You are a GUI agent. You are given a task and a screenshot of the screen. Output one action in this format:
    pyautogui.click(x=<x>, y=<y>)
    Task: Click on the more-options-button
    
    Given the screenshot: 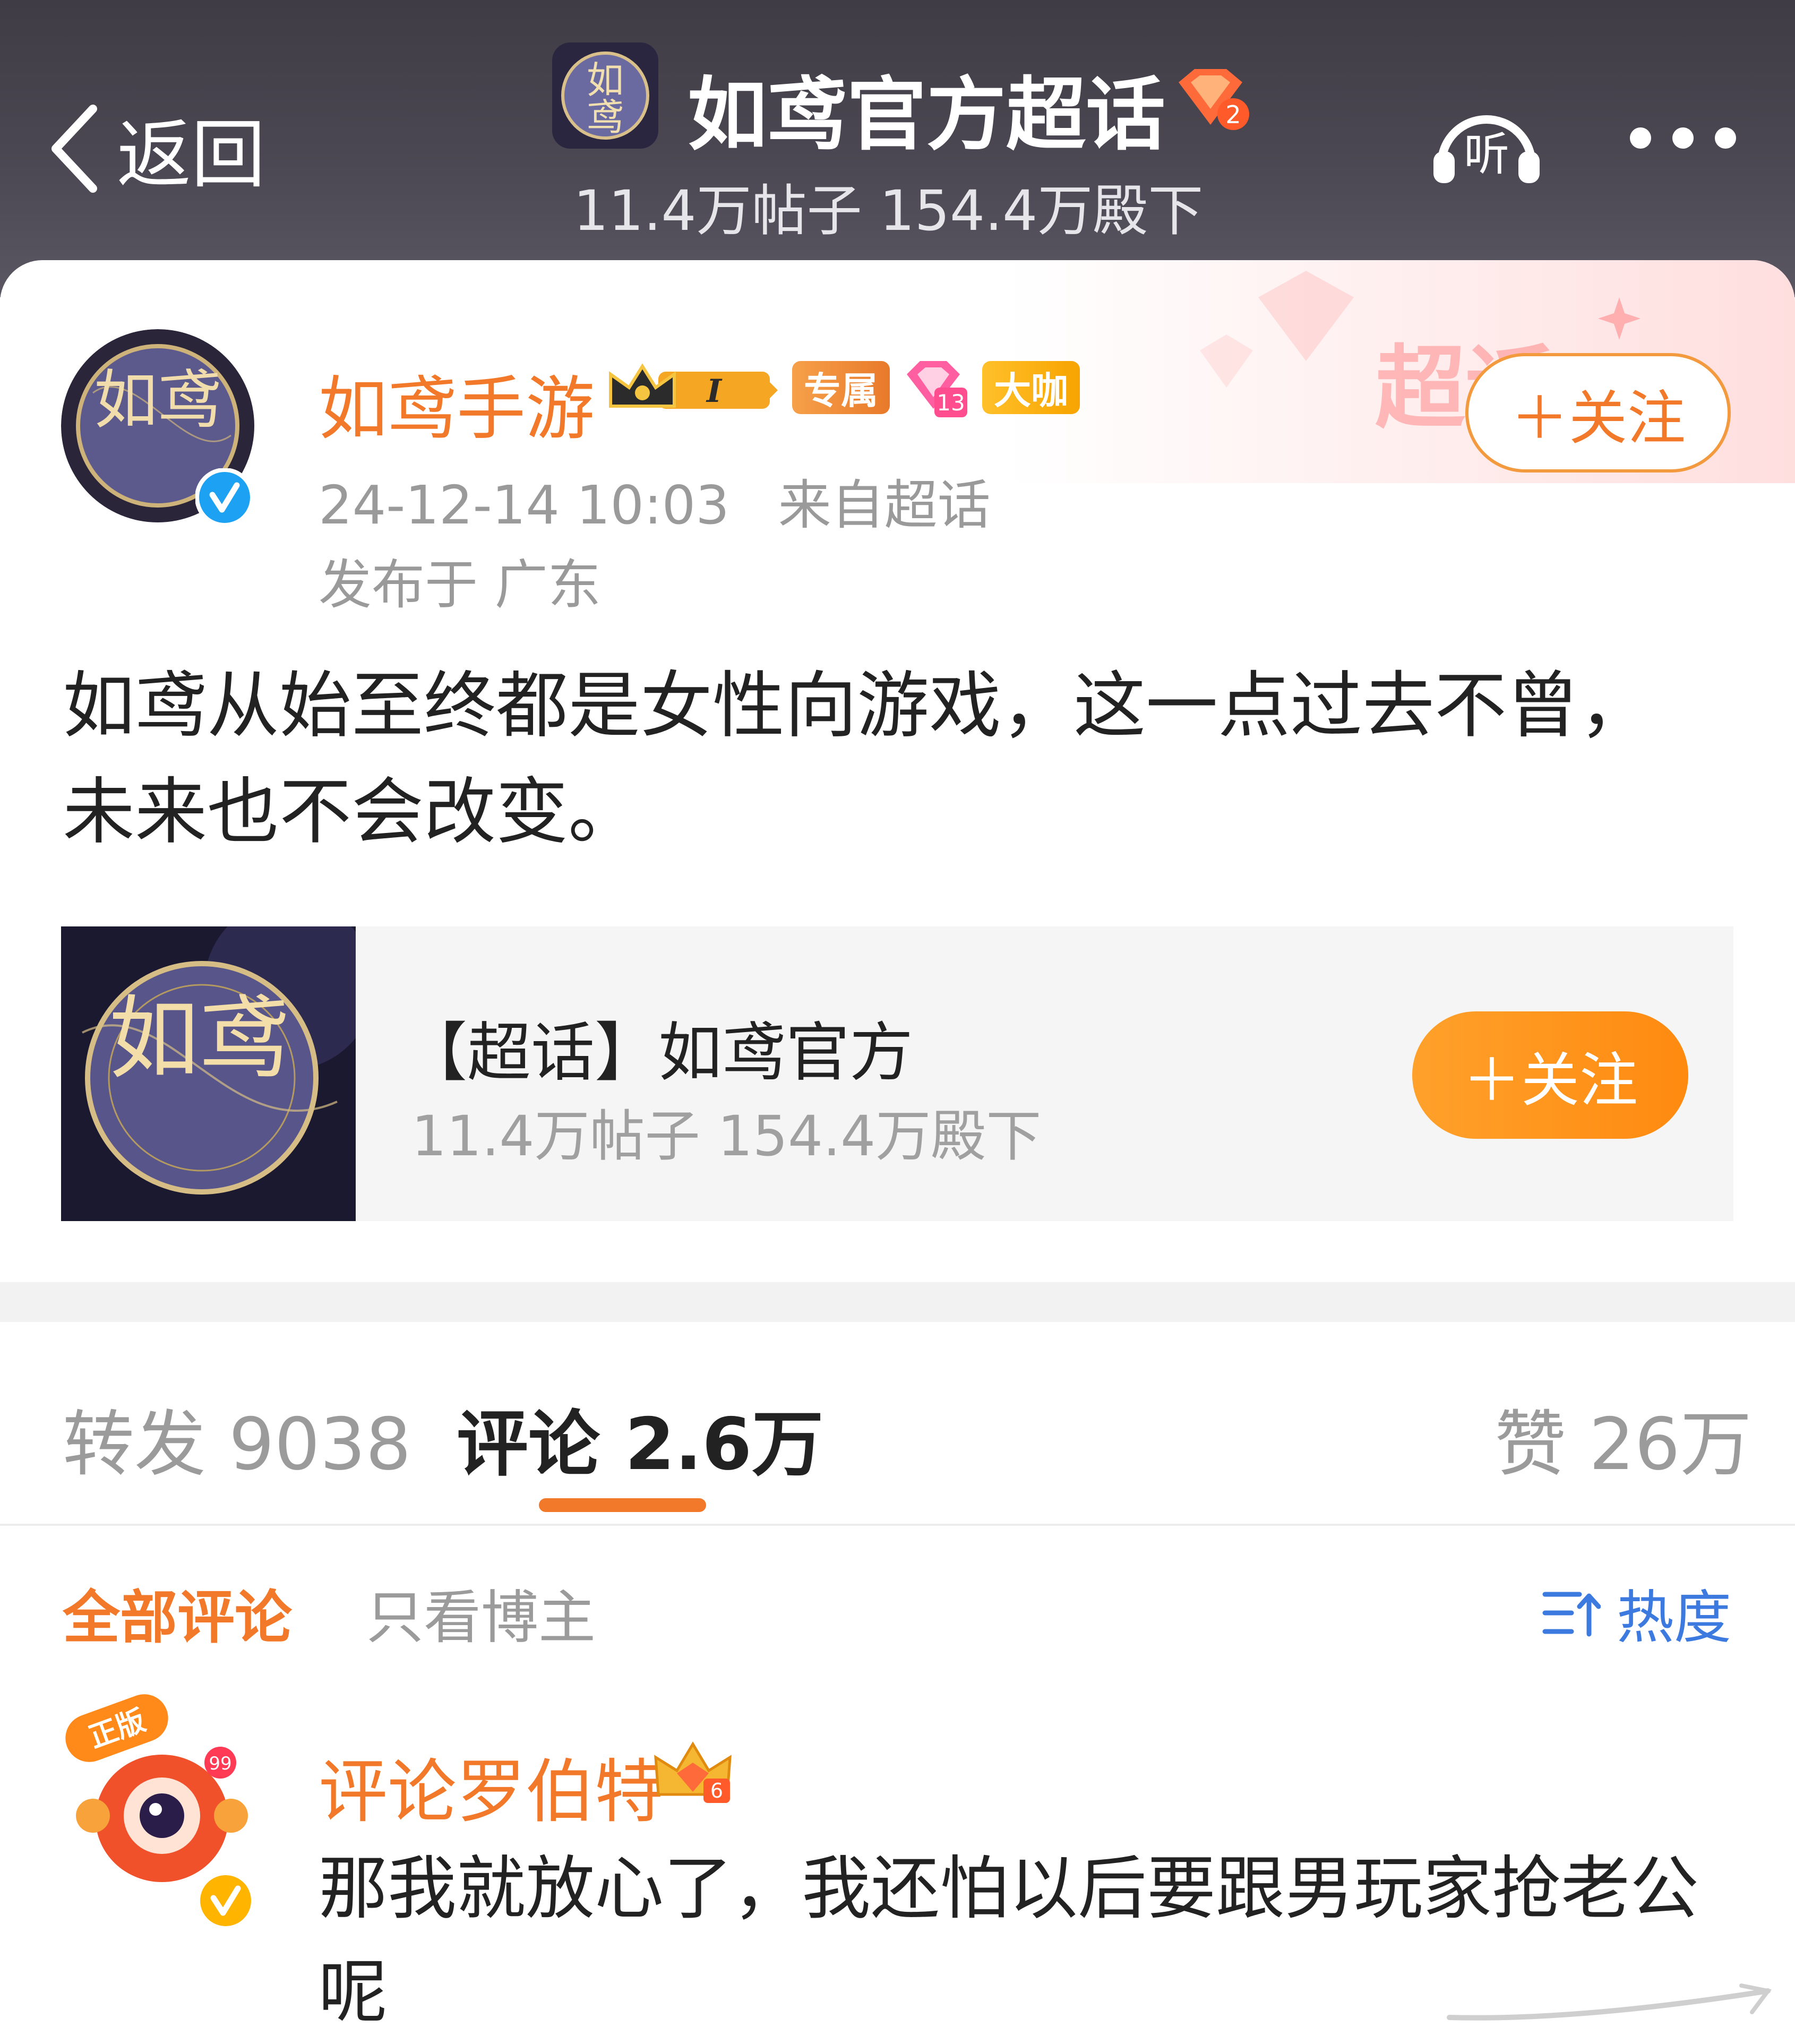 What is the action you would take?
    pyautogui.click(x=1683, y=138)
    